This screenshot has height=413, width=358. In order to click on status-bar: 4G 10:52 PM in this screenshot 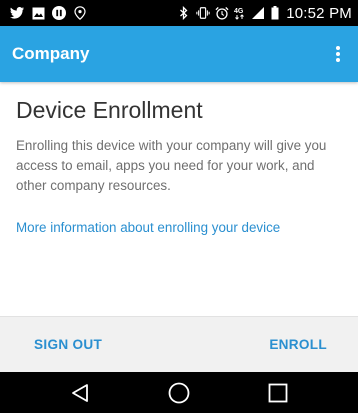, I will do `click(179, 13)`.